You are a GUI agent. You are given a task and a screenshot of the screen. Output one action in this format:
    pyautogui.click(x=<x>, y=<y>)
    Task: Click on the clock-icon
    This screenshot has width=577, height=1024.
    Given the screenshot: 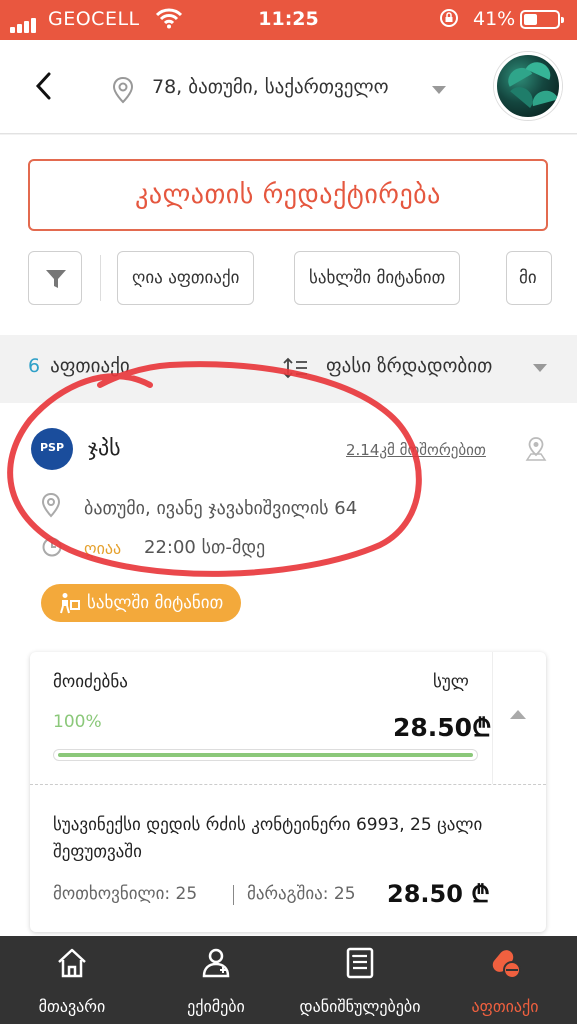 What is the action you would take?
    pyautogui.click(x=52, y=549)
    